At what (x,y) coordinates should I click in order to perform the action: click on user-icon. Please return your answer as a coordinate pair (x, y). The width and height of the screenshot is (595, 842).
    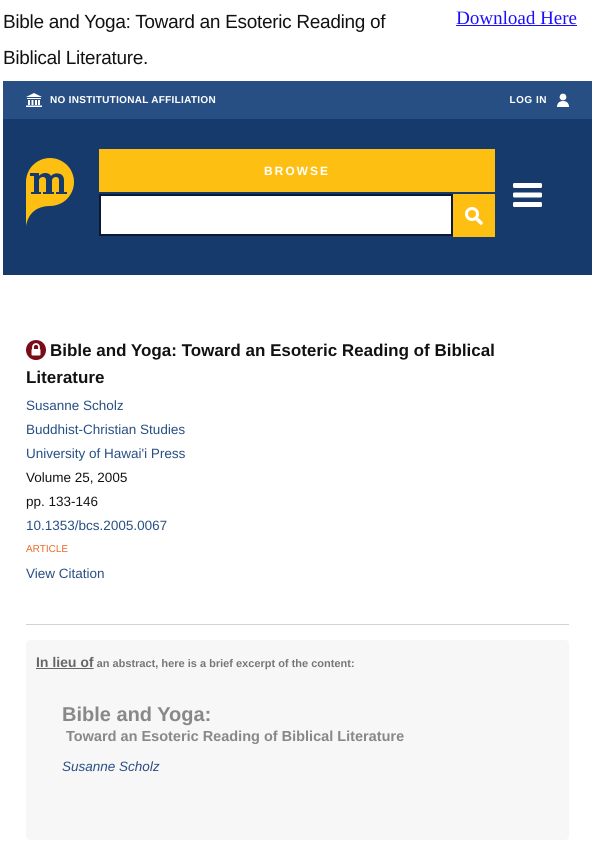
    Looking at the image, I should click on (563, 100).